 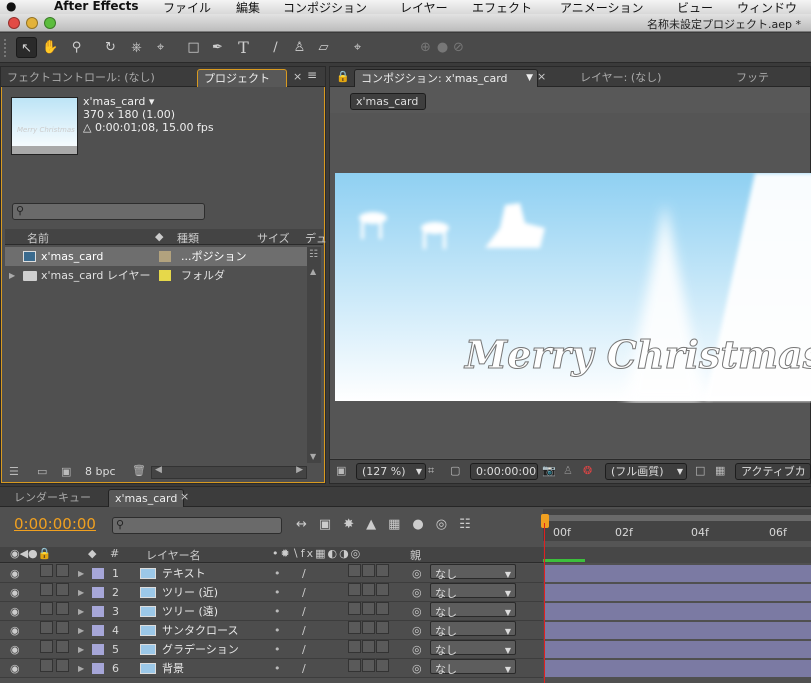 I want to click on motion-blur-switch, so click(x=368, y=646).